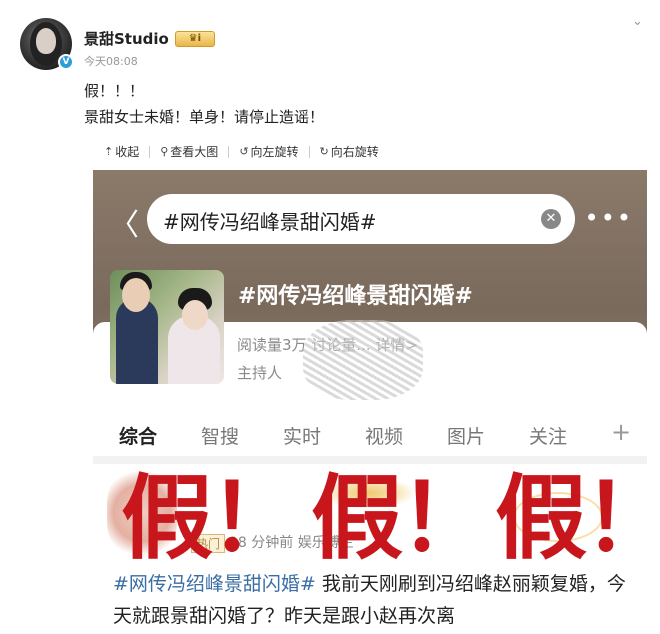 The height and width of the screenshot is (634, 660). I want to click on topic-cover-image, so click(167, 327).